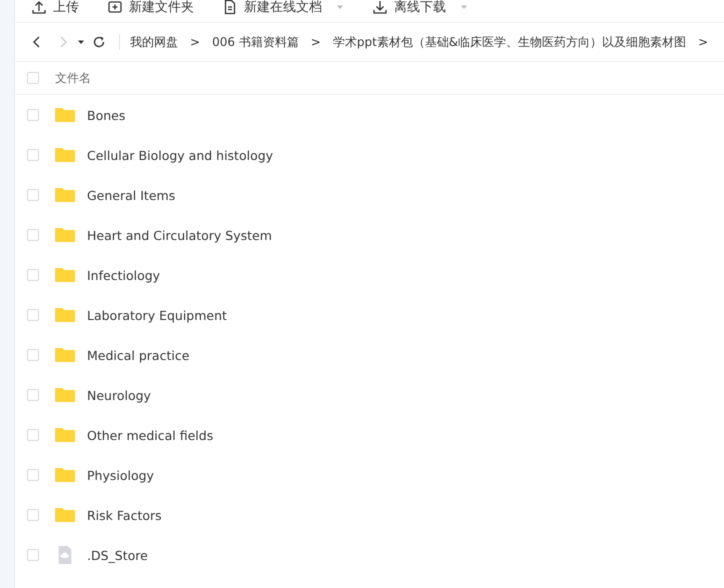 The height and width of the screenshot is (588, 724). I want to click on file-name: Neurology, so click(119, 395).